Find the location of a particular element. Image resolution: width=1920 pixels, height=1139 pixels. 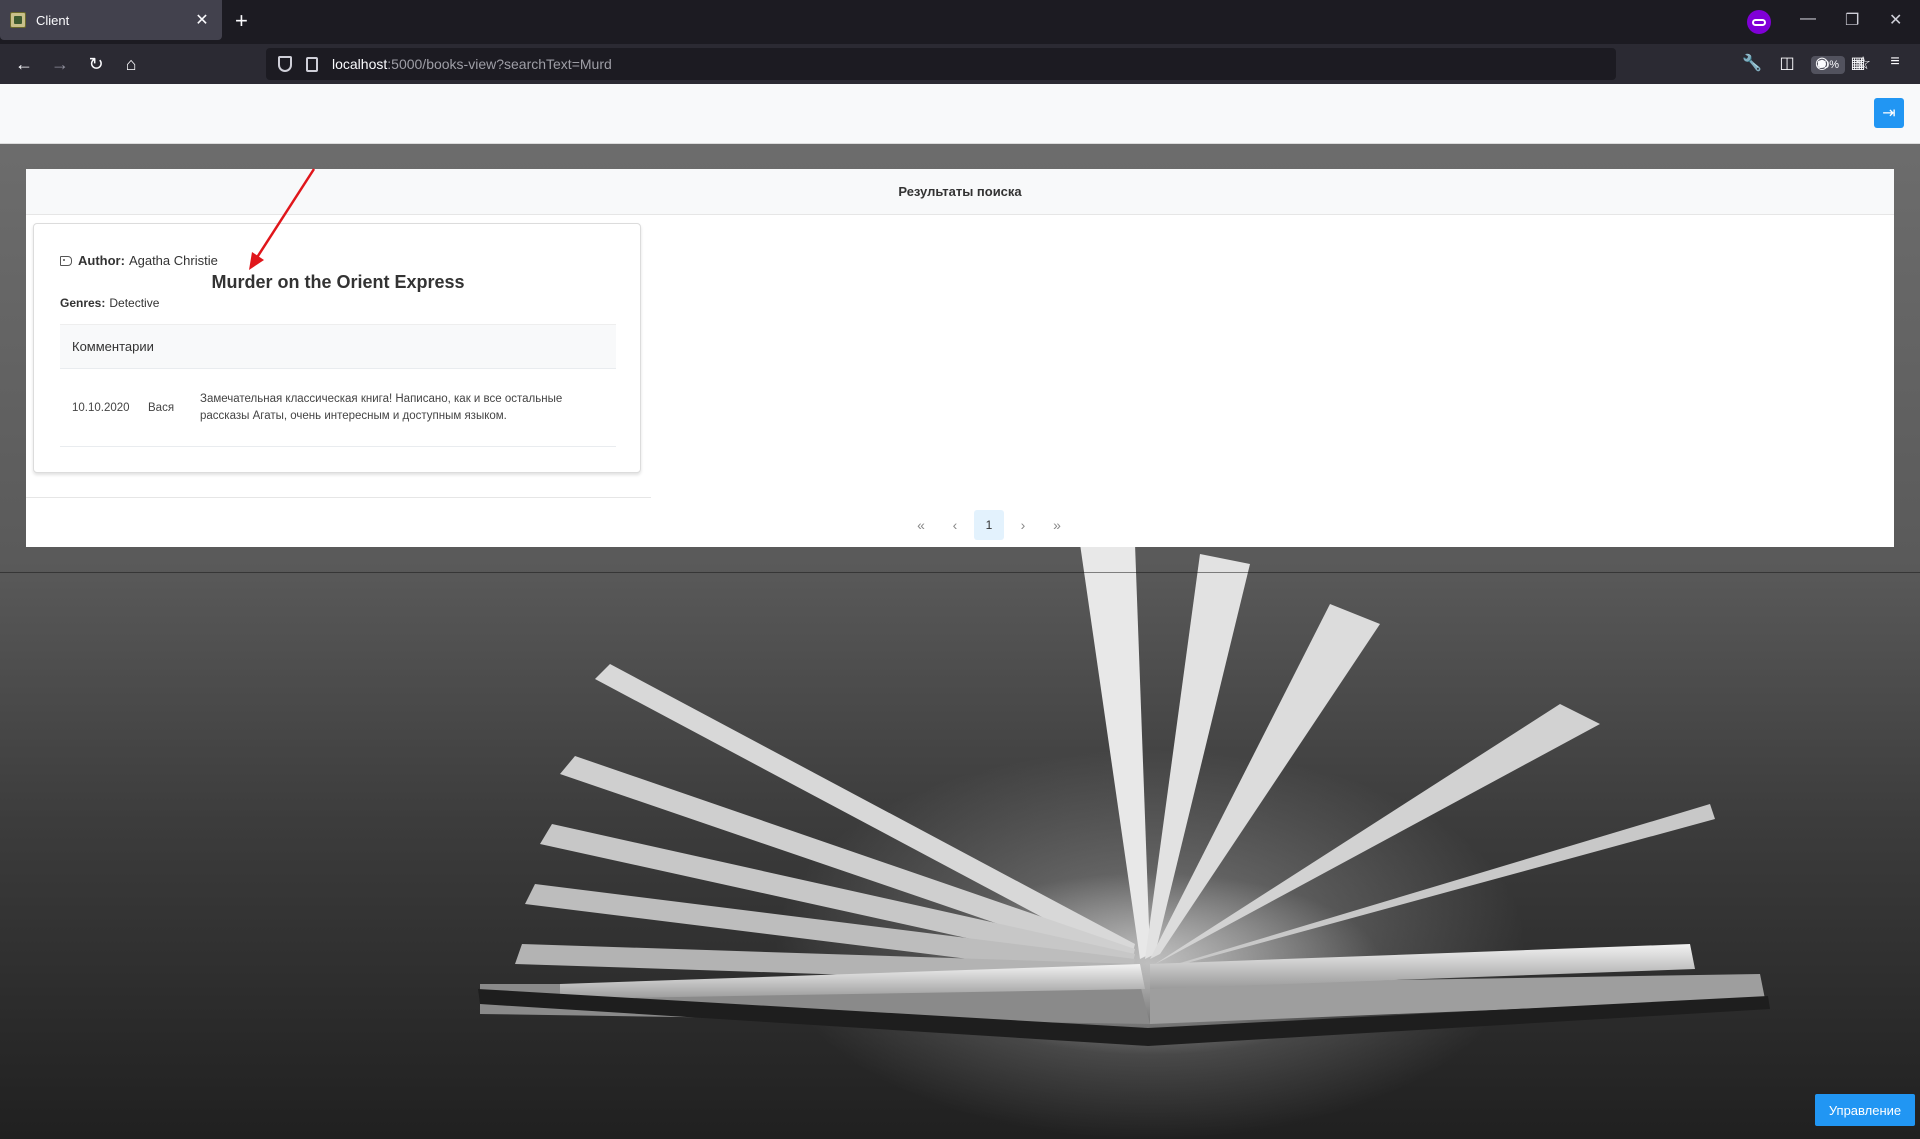

back-arrow-icon: ← is located at coordinates (24, 64).